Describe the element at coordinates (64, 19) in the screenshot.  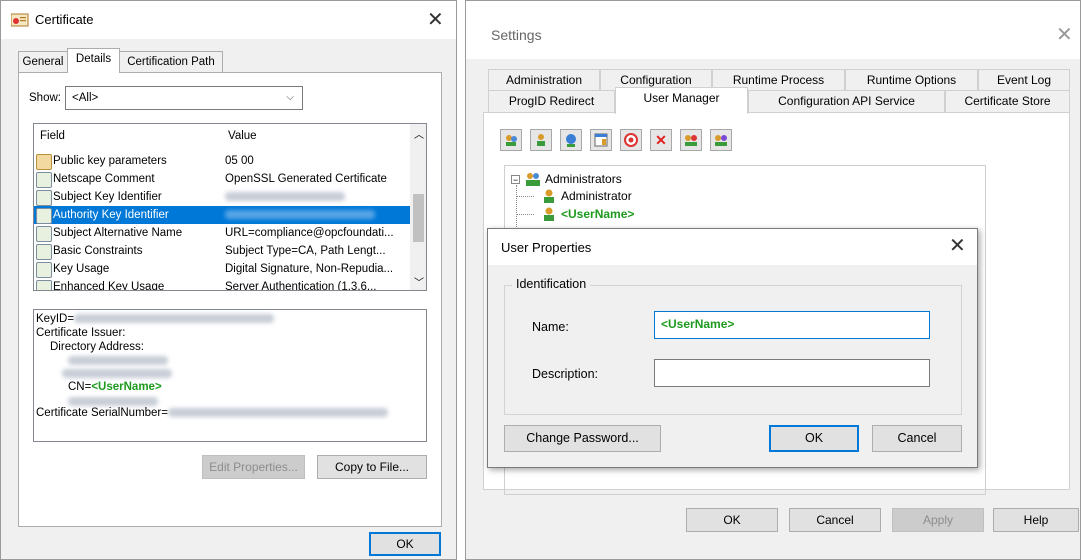
I see `window-title: Certificate` at that location.